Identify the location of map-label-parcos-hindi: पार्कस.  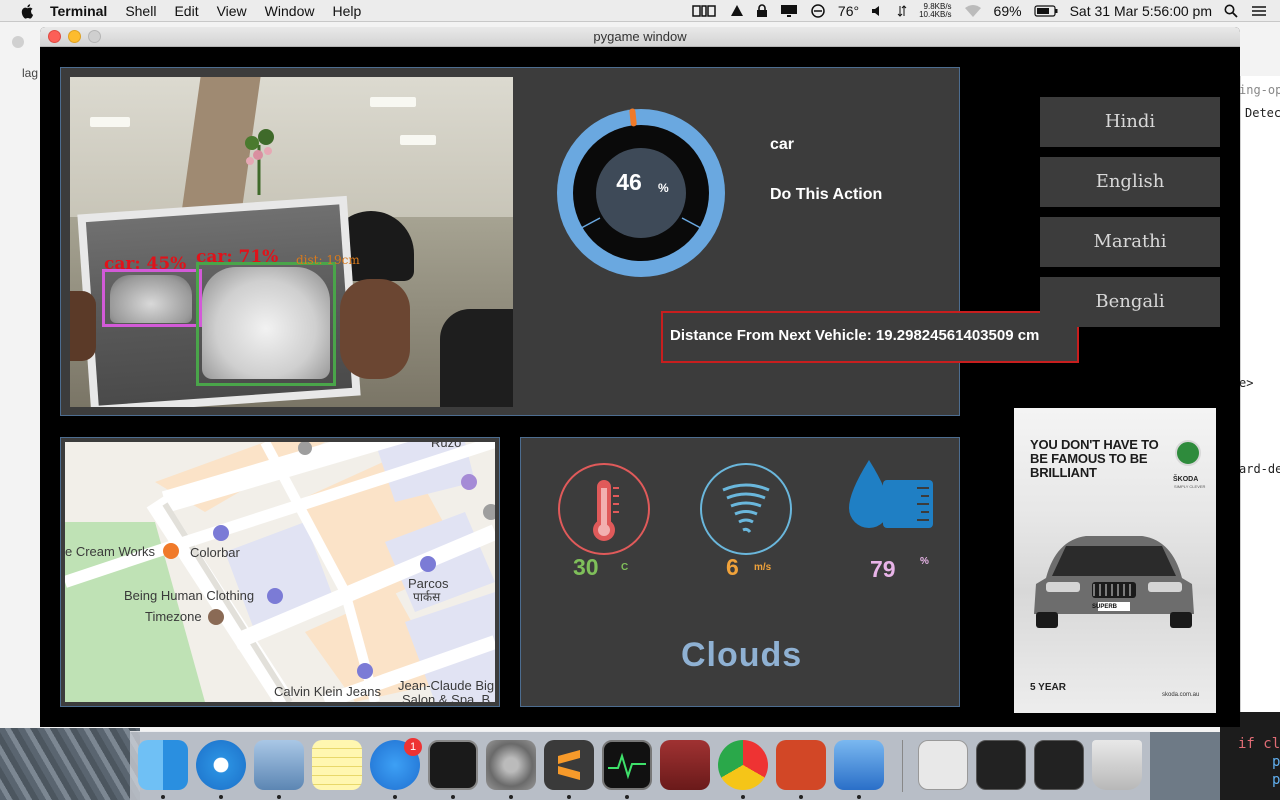
(427, 597).